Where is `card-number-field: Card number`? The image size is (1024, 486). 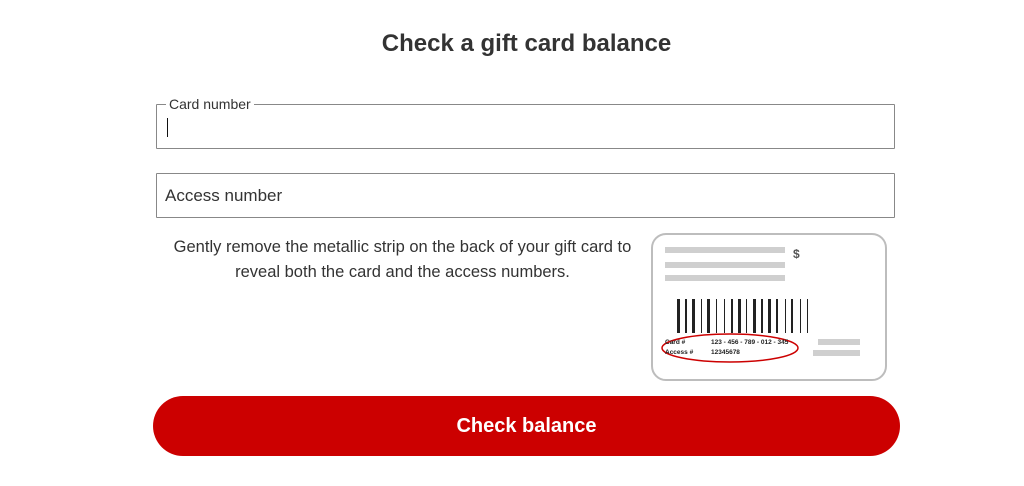 card-number-field: Card number is located at coordinates (525, 122).